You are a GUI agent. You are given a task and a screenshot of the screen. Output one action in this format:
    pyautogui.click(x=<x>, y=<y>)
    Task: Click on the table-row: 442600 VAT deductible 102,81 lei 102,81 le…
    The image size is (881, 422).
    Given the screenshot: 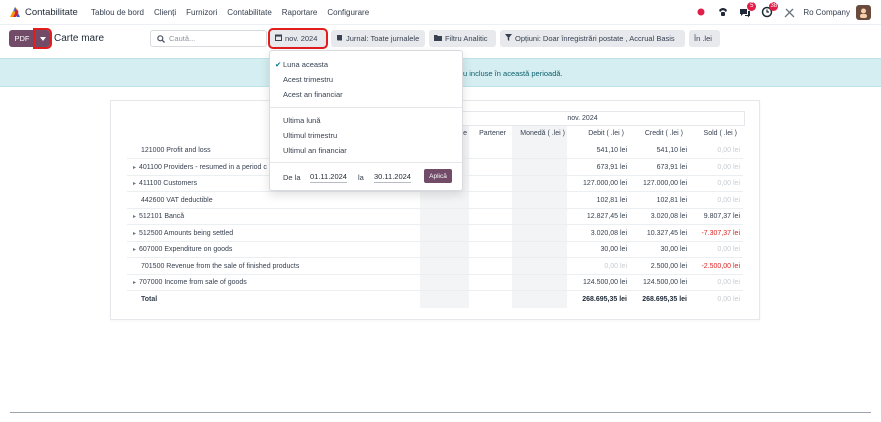 What is the action you would take?
    pyautogui.click(x=435, y=200)
    